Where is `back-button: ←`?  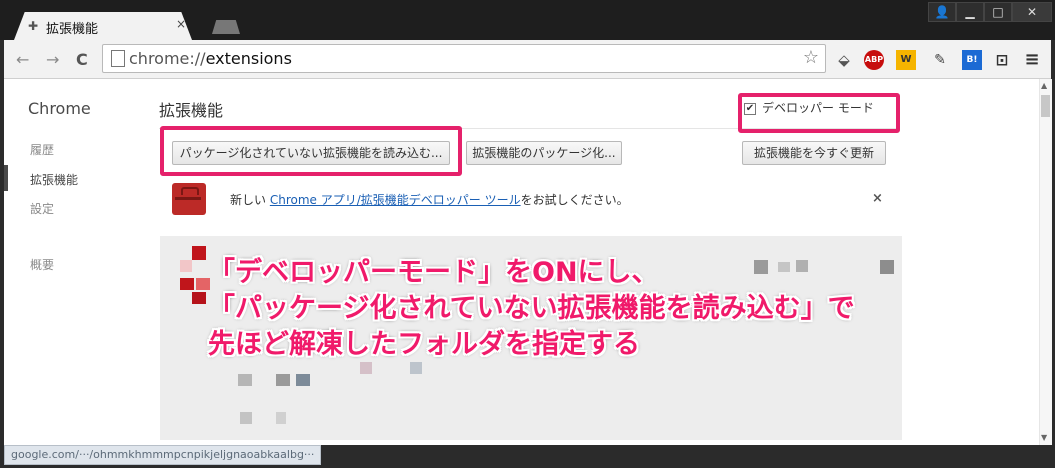
back-button: ← is located at coordinates (22, 59).